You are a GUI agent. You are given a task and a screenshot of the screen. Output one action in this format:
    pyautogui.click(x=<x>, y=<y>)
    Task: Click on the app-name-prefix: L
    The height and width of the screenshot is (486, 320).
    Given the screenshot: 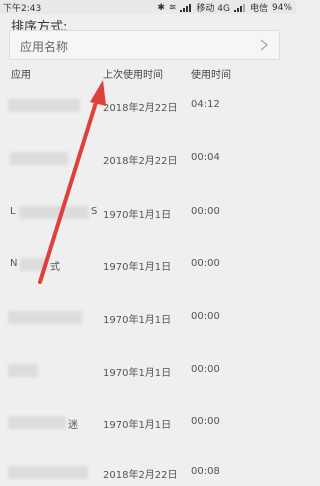 What is the action you would take?
    pyautogui.click(x=13, y=211)
    